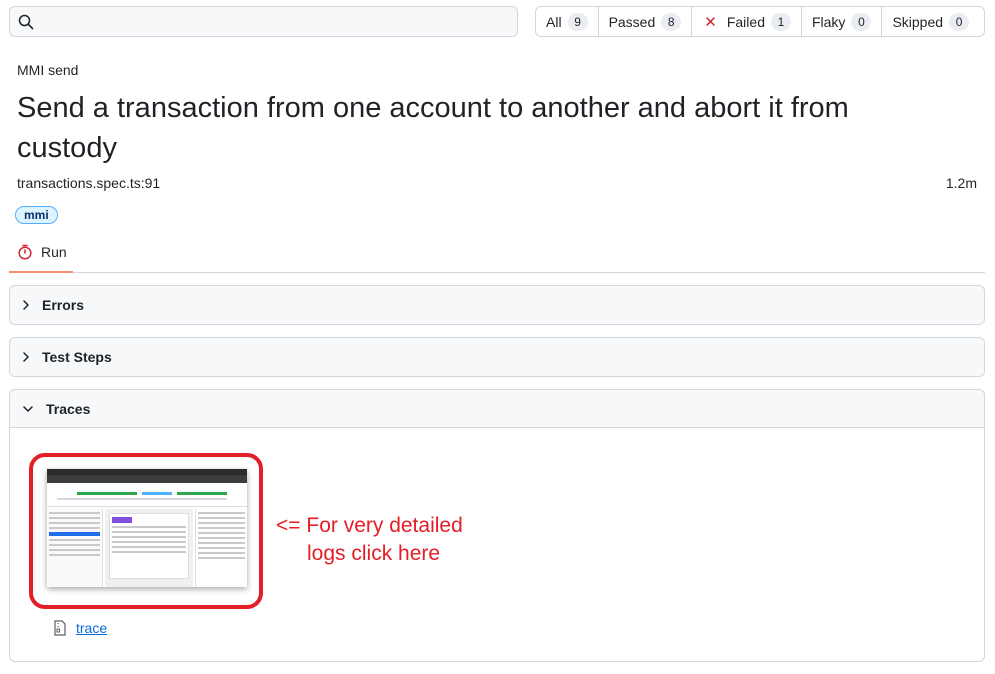 Image resolution: width=995 pixels, height=674 pixels. What do you see at coordinates (28, 408) in the screenshot?
I see `chevron-down-icon` at bounding box center [28, 408].